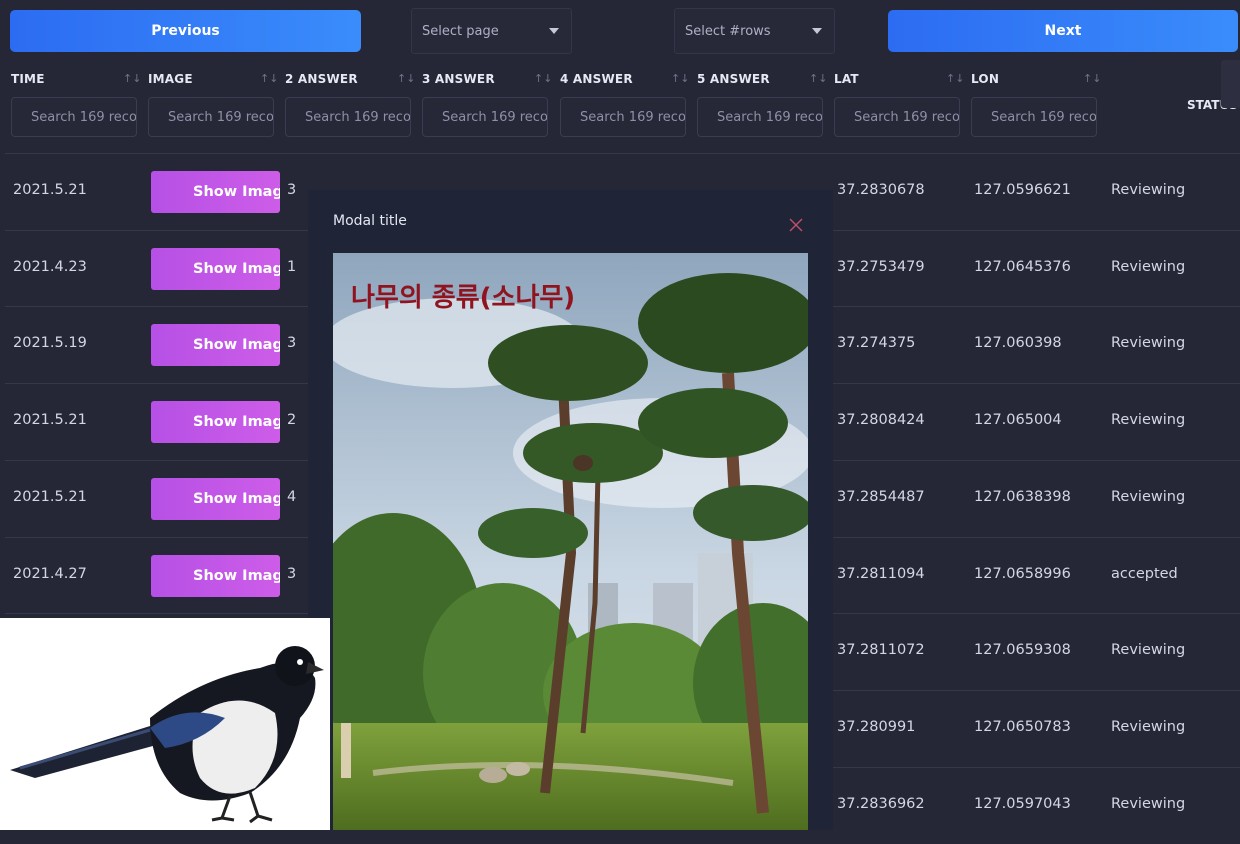 The width and height of the screenshot is (1240, 844). What do you see at coordinates (1022, 804) in the screenshot?
I see `lon-cell: 127.0597043` at bounding box center [1022, 804].